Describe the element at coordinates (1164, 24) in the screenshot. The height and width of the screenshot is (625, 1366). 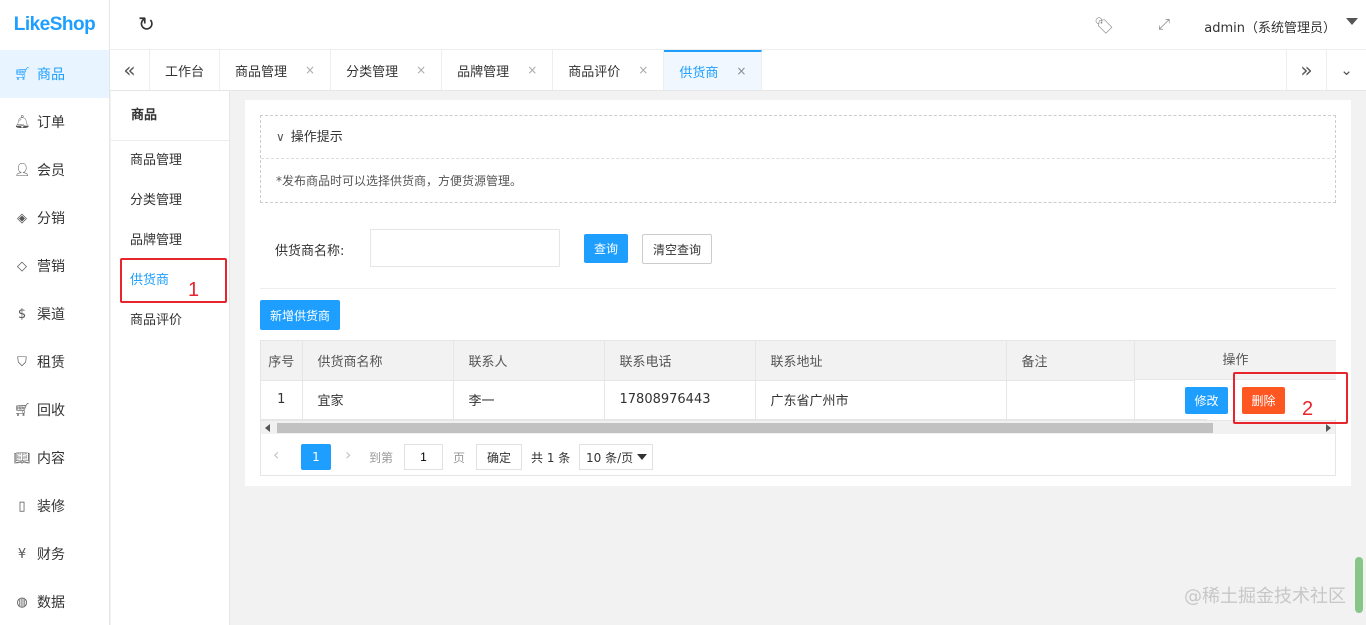
I see `fullscreen-icon: ⤢` at that location.